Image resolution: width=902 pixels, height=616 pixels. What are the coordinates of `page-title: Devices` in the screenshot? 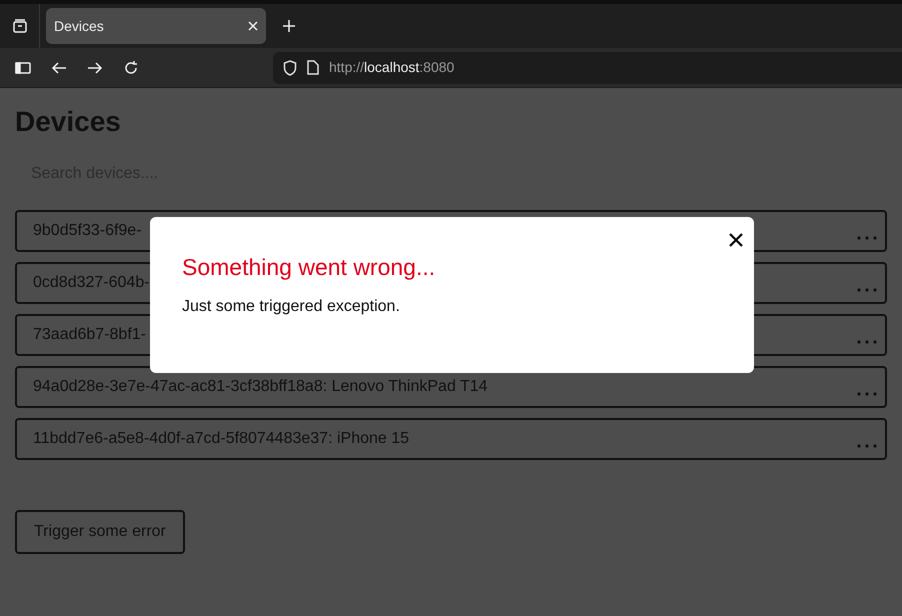 It's located at (68, 122).